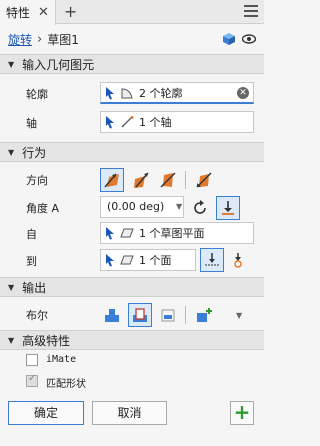 This screenshot has width=320, height=446. What do you see at coordinates (61, 359) in the screenshot?
I see `imate-label: iMate` at bounding box center [61, 359].